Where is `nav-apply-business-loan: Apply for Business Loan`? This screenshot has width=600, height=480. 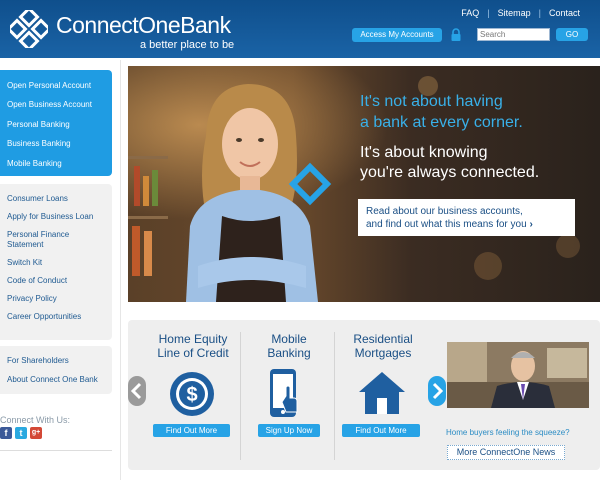
nav-apply-business-loan: Apply for Business Loan is located at coordinates (56, 217).